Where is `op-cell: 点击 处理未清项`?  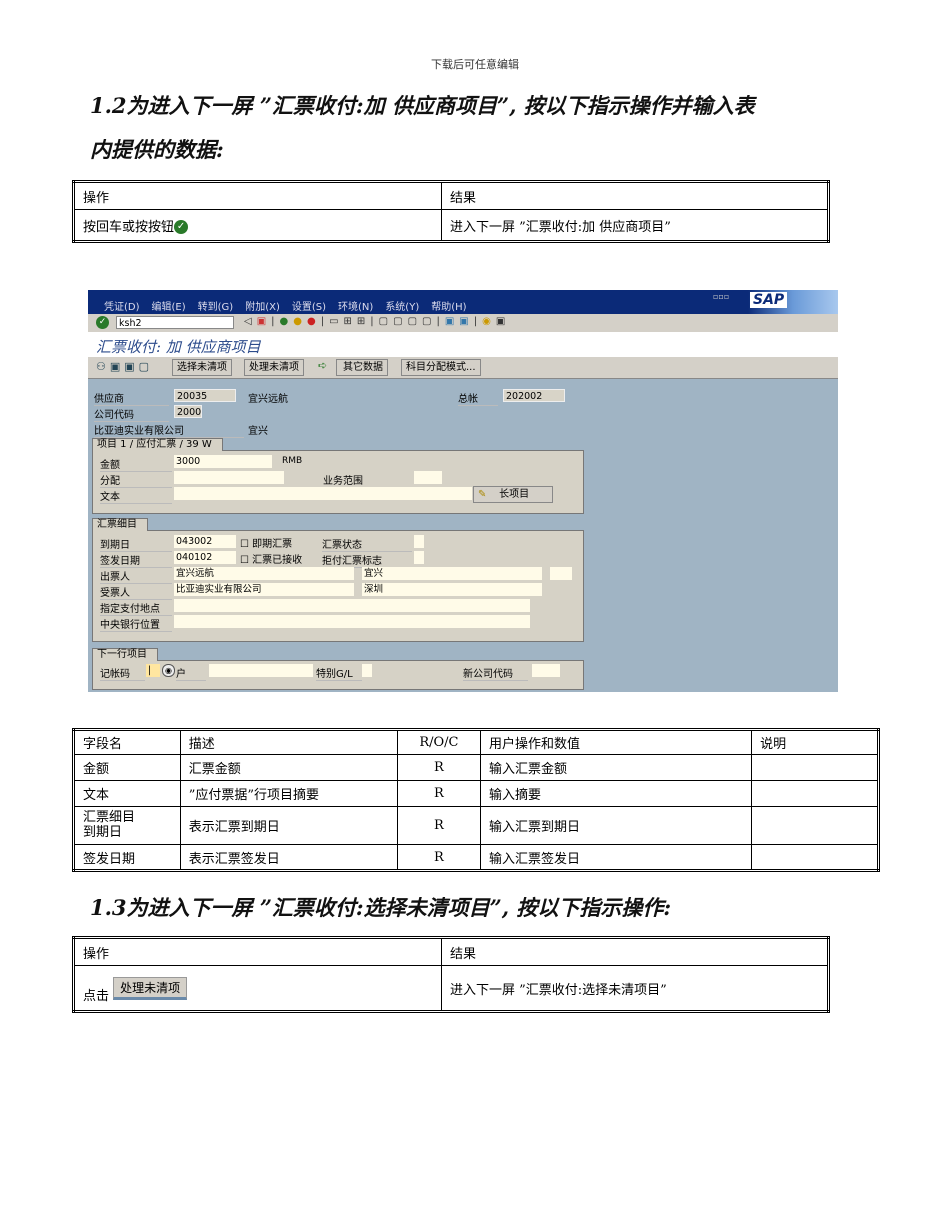 op-cell: 点击 处理未清项 is located at coordinates (257, 988).